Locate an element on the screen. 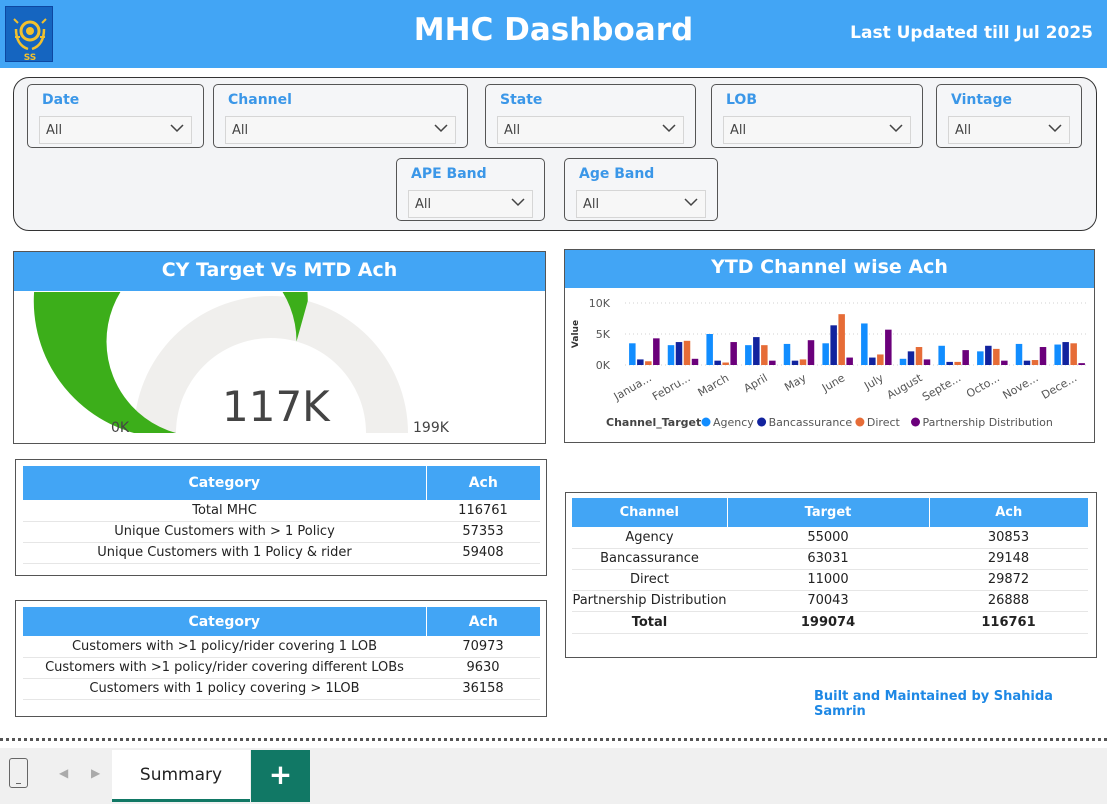 The height and width of the screenshot is (804, 1107). column-header-channel: Channel is located at coordinates (650, 512).